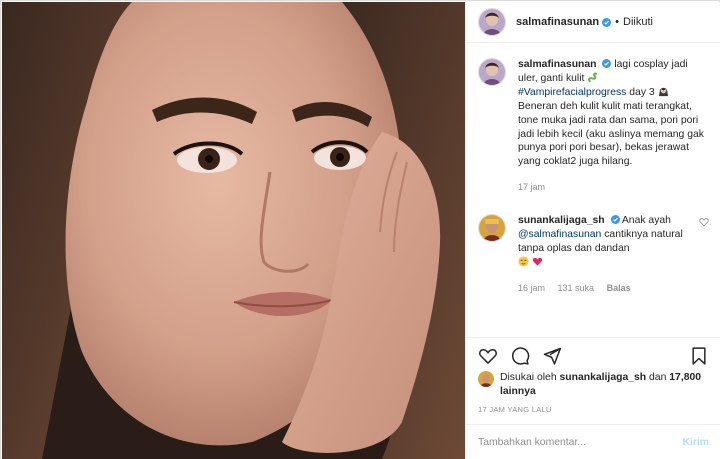 The height and width of the screenshot is (459, 720). Describe the element at coordinates (695, 442) in the screenshot. I see `send-comment-button: Kirim` at that location.